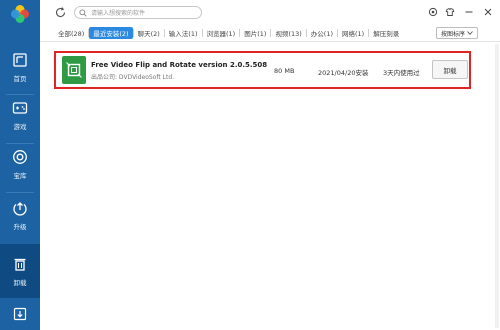 The image size is (500, 330). Describe the element at coordinates (20, 208) in the screenshot. I see `upgrade-icon` at that location.